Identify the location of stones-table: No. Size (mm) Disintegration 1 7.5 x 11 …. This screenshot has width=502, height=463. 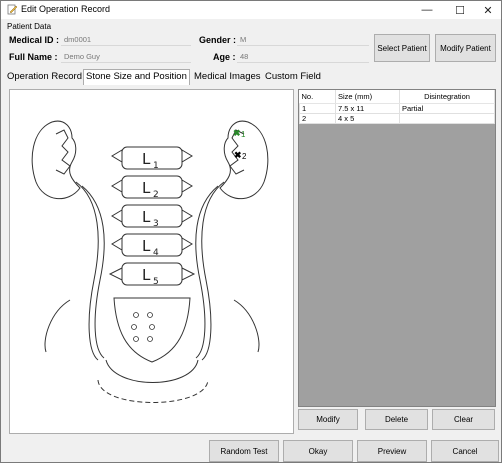
(397, 107).